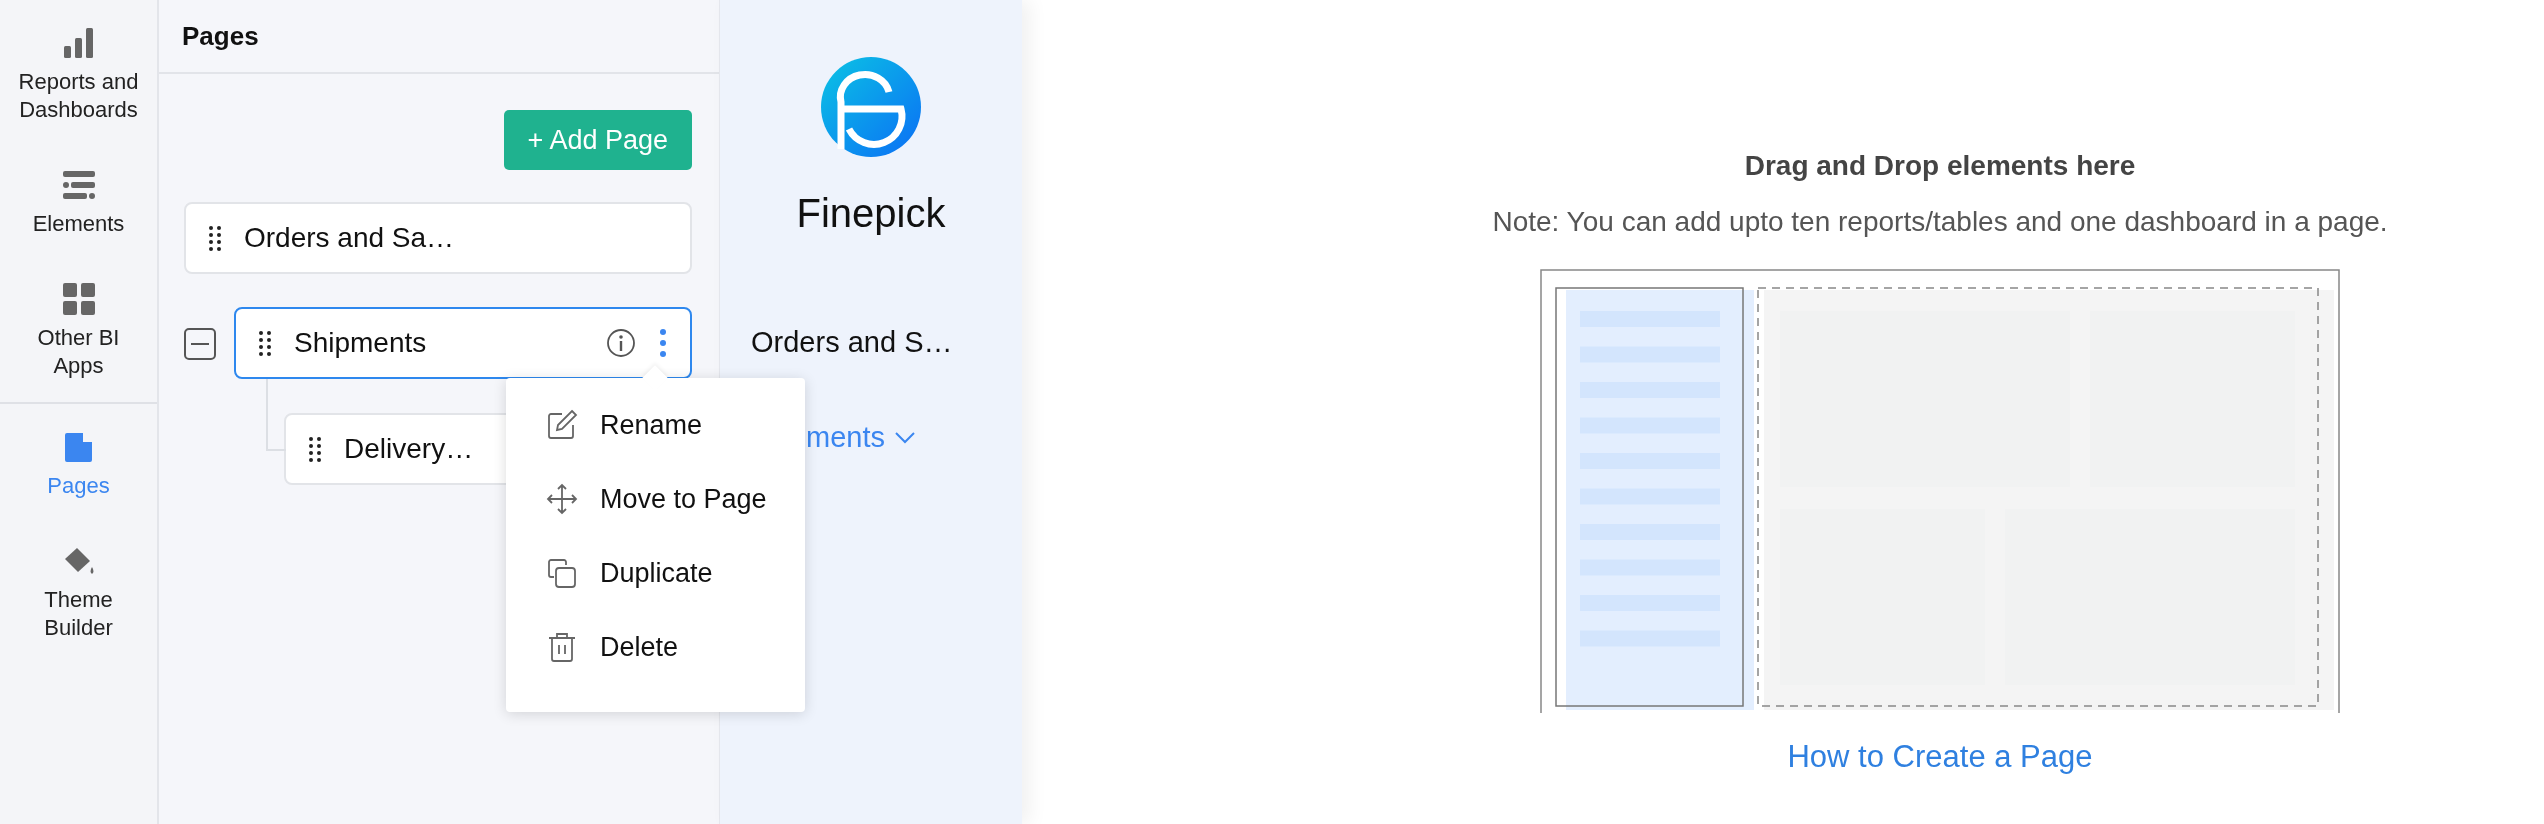 The width and height of the screenshot is (2544, 824). I want to click on list-icon, so click(78, 185).